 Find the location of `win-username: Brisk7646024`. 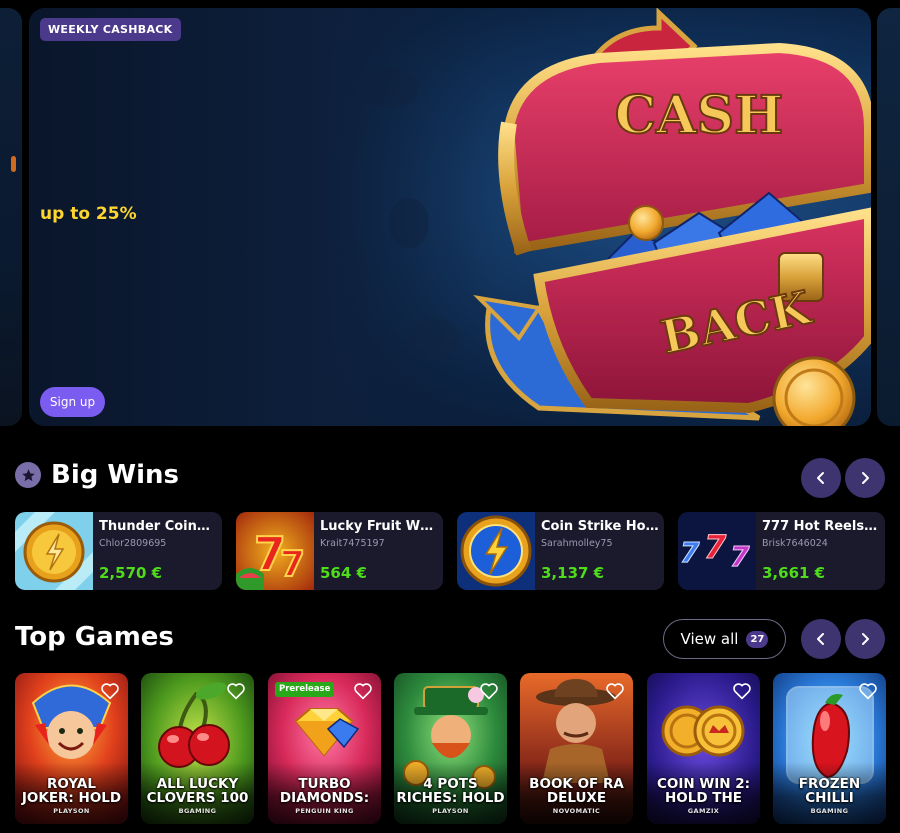

win-username: Brisk7646024 is located at coordinates (795, 543).